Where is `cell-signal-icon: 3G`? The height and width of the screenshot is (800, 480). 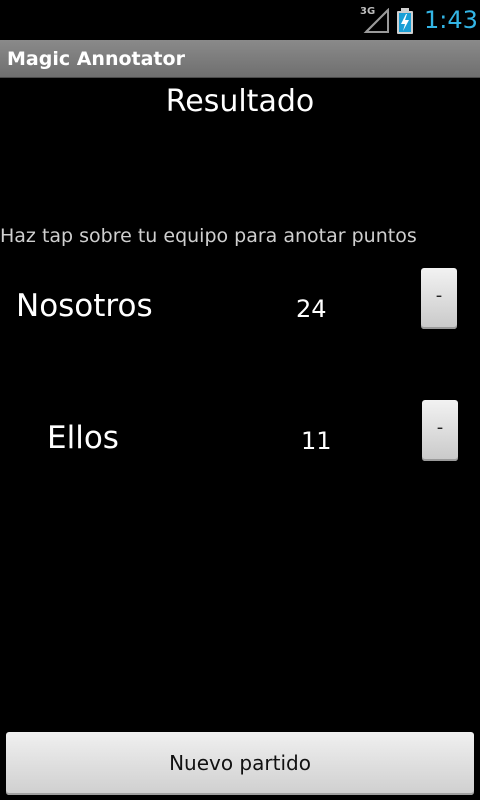
cell-signal-icon: 3G is located at coordinates (375, 20).